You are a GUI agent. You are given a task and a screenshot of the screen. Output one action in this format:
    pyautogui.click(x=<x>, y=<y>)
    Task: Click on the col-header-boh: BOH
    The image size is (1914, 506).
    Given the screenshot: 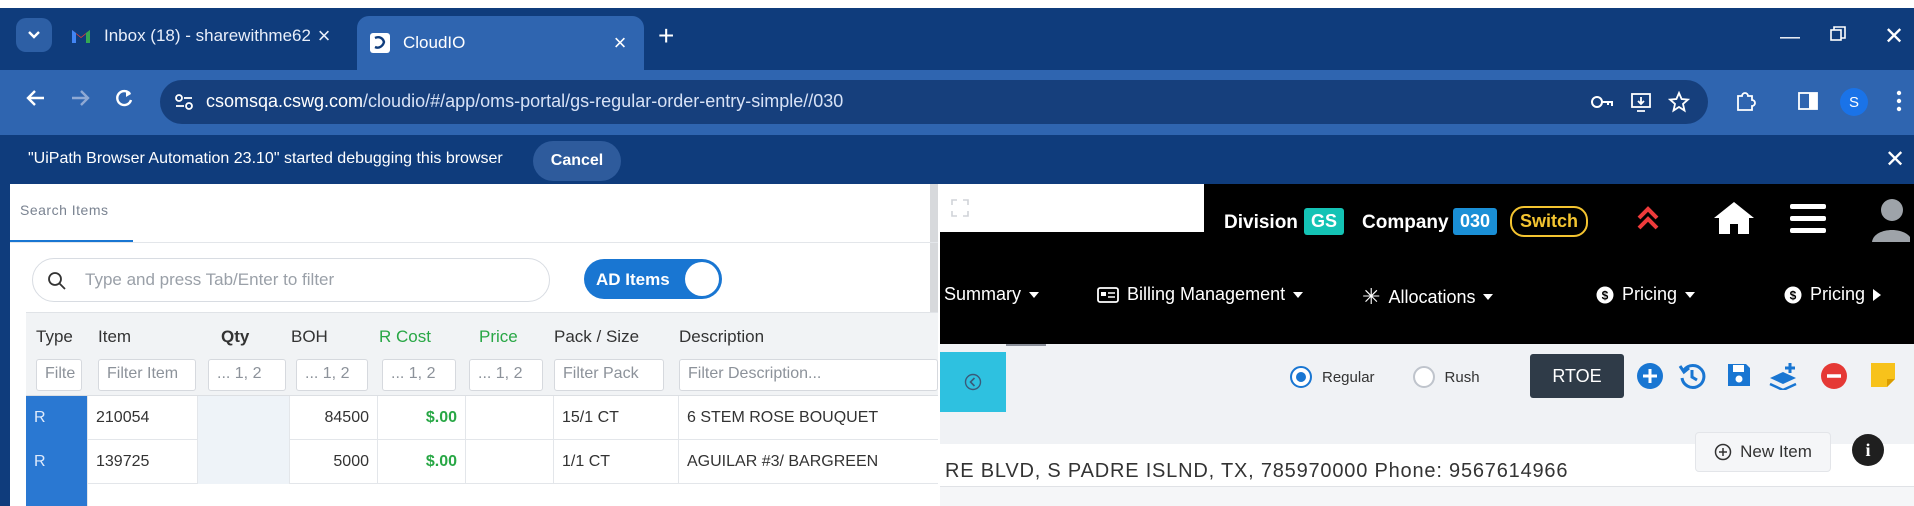 What is the action you would take?
    pyautogui.click(x=309, y=337)
    